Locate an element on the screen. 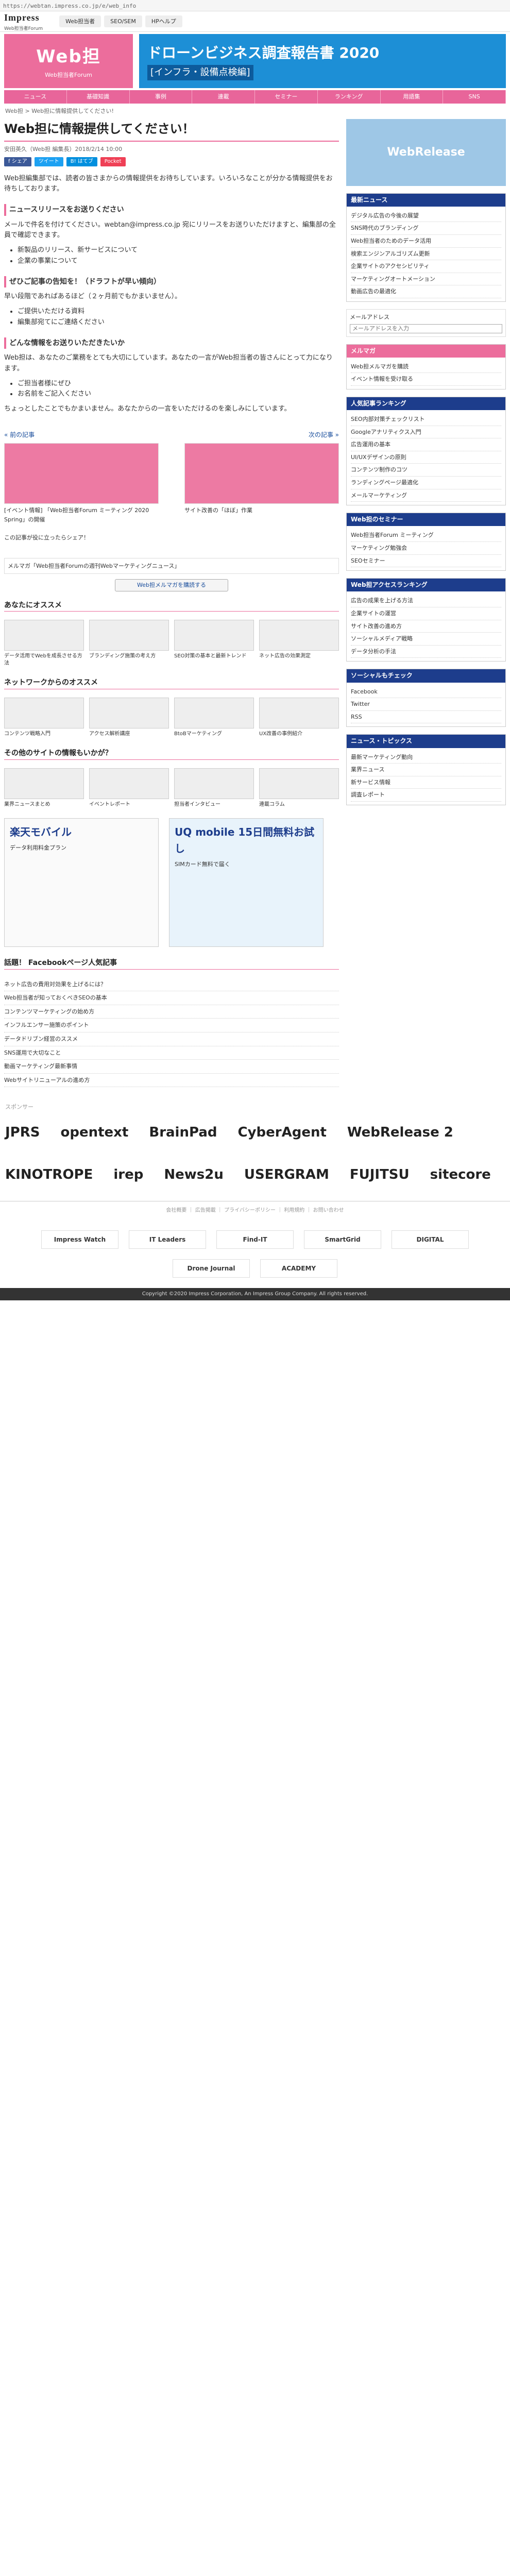 This screenshot has width=510, height=2576. card: 担当者インタビュー is located at coordinates (214, 788).